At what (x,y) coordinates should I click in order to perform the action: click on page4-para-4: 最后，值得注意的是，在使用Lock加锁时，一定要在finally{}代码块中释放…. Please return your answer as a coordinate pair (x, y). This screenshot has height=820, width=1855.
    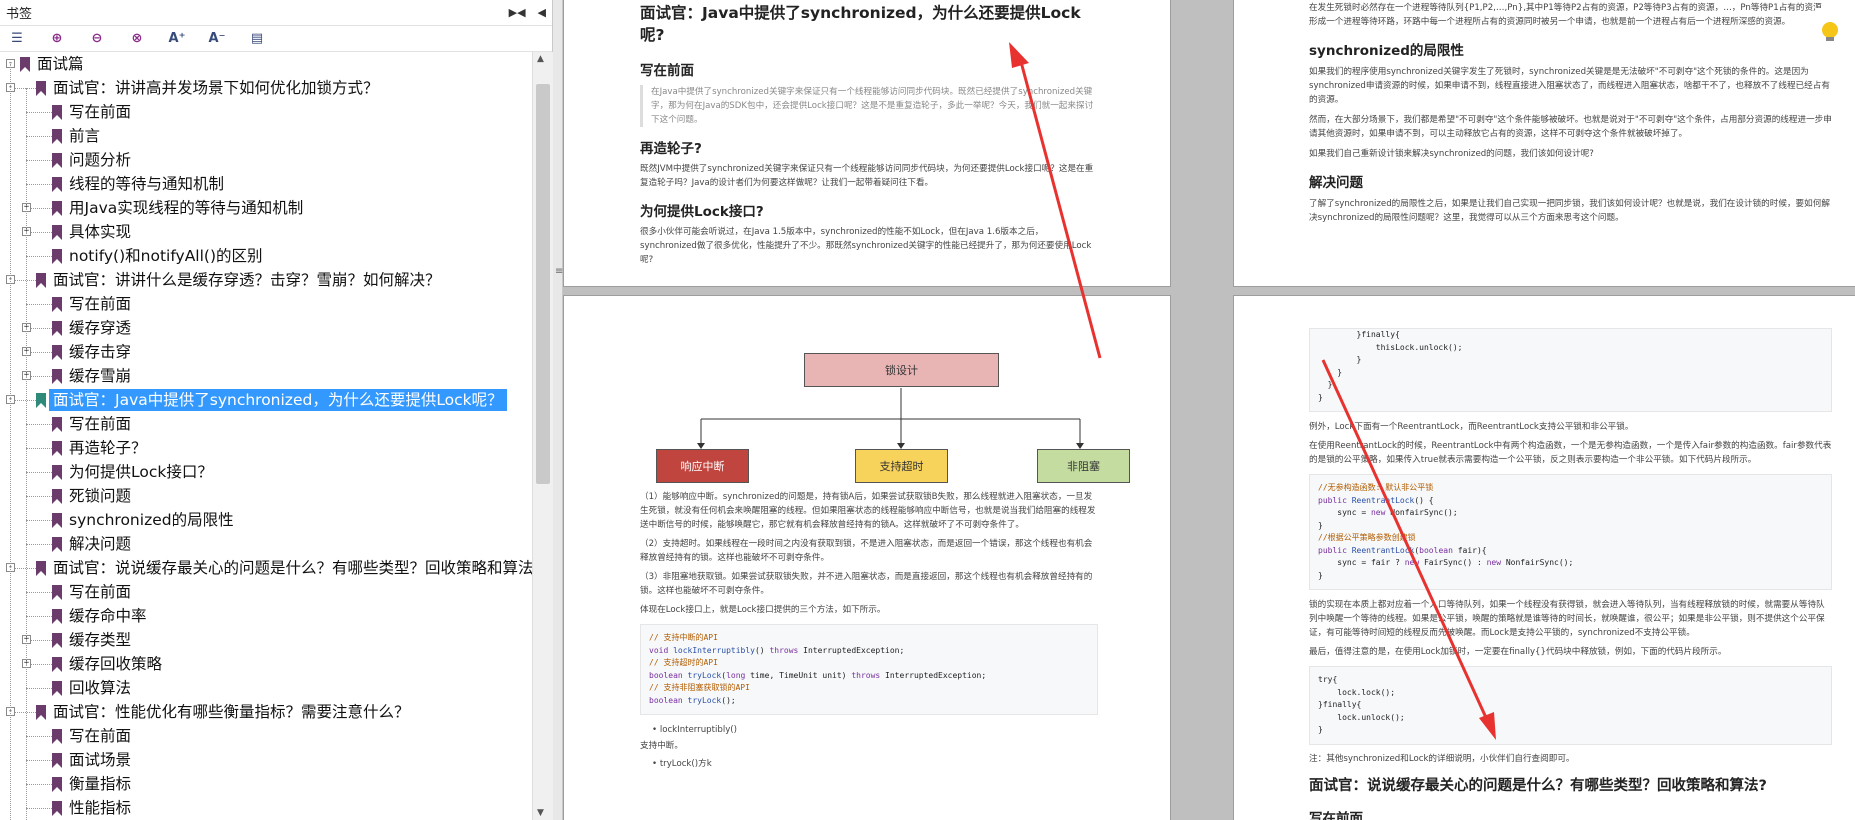
    Looking at the image, I should click on (1518, 652).